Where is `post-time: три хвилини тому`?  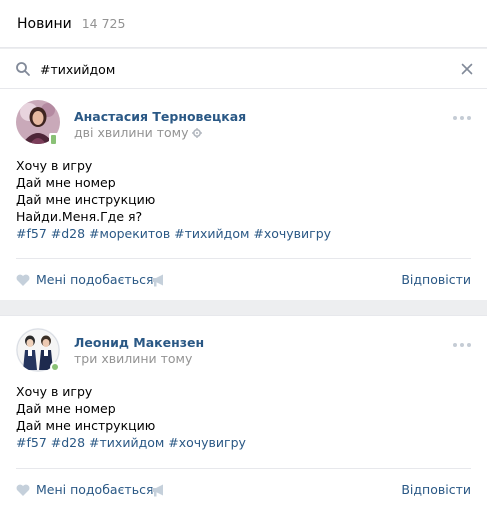 post-time: три хвилини тому is located at coordinates (133, 358).